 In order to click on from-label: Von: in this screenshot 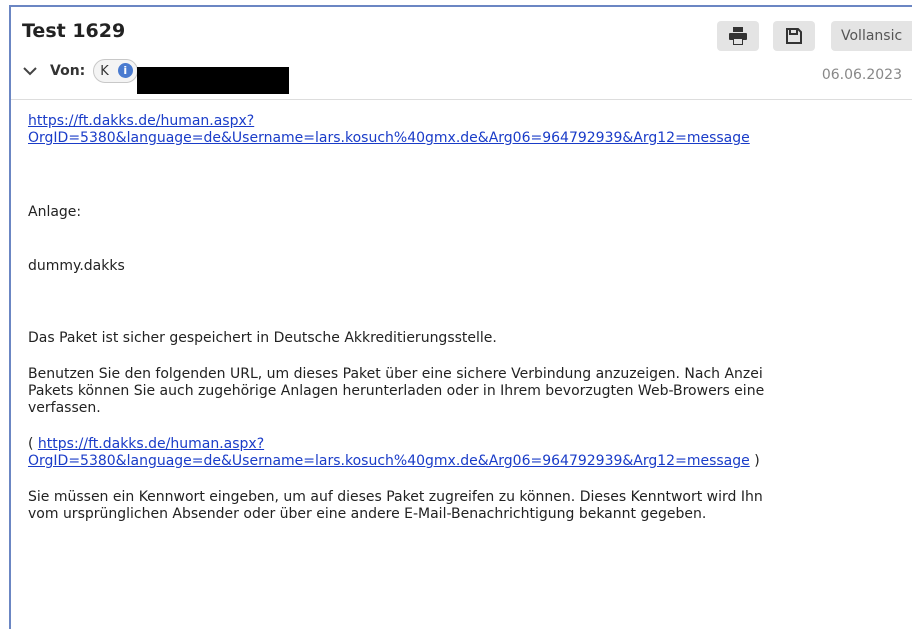, I will do `click(68, 71)`.